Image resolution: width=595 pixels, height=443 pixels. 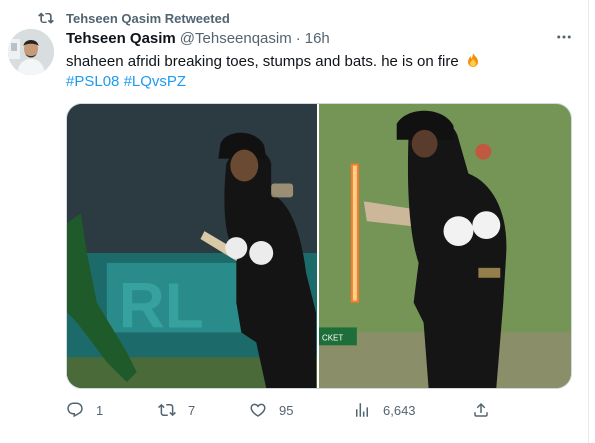 I want to click on more-icon, so click(x=564, y=39).